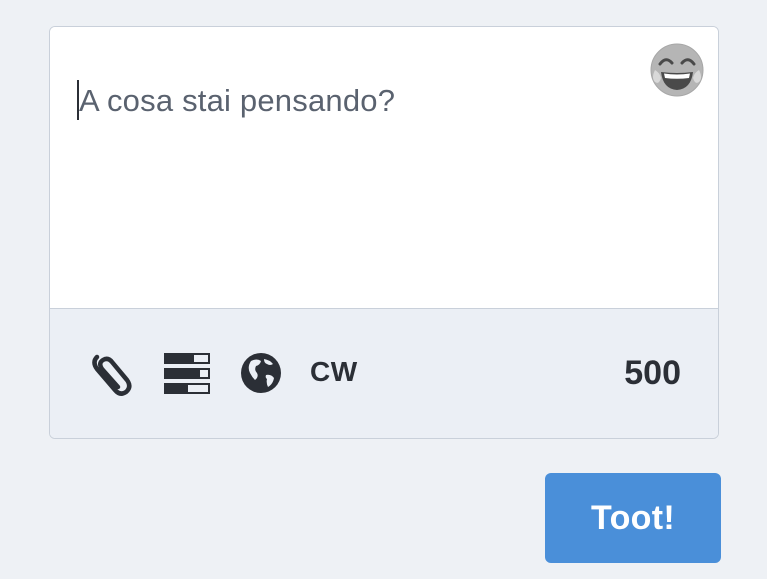 The width and height of the screenshot is (767, 579). Describe the element at coordinates (237, 100) in the screenshot. I see `textarea-placeholder: A cosa stai pensando?` at that location.